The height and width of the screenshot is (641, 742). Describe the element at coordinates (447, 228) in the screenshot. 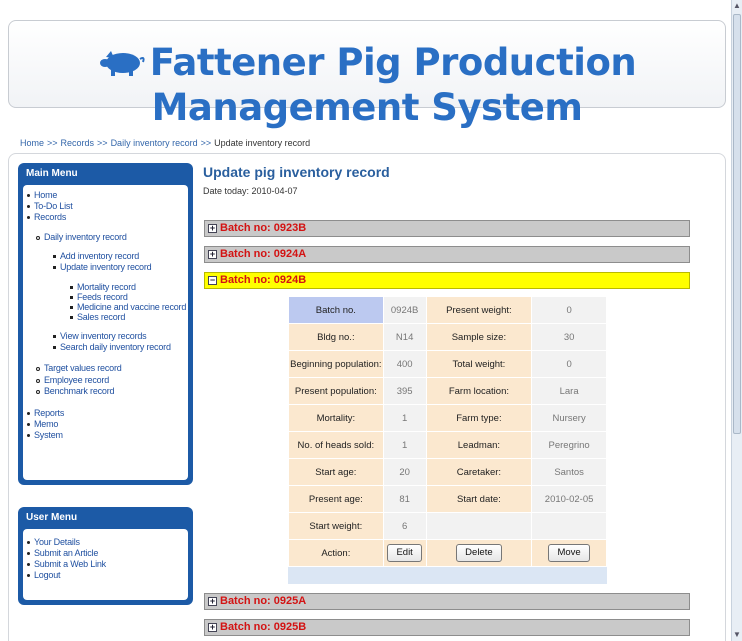

I see `batch-bar-0923b: + Batch no: 0923B` at that location.